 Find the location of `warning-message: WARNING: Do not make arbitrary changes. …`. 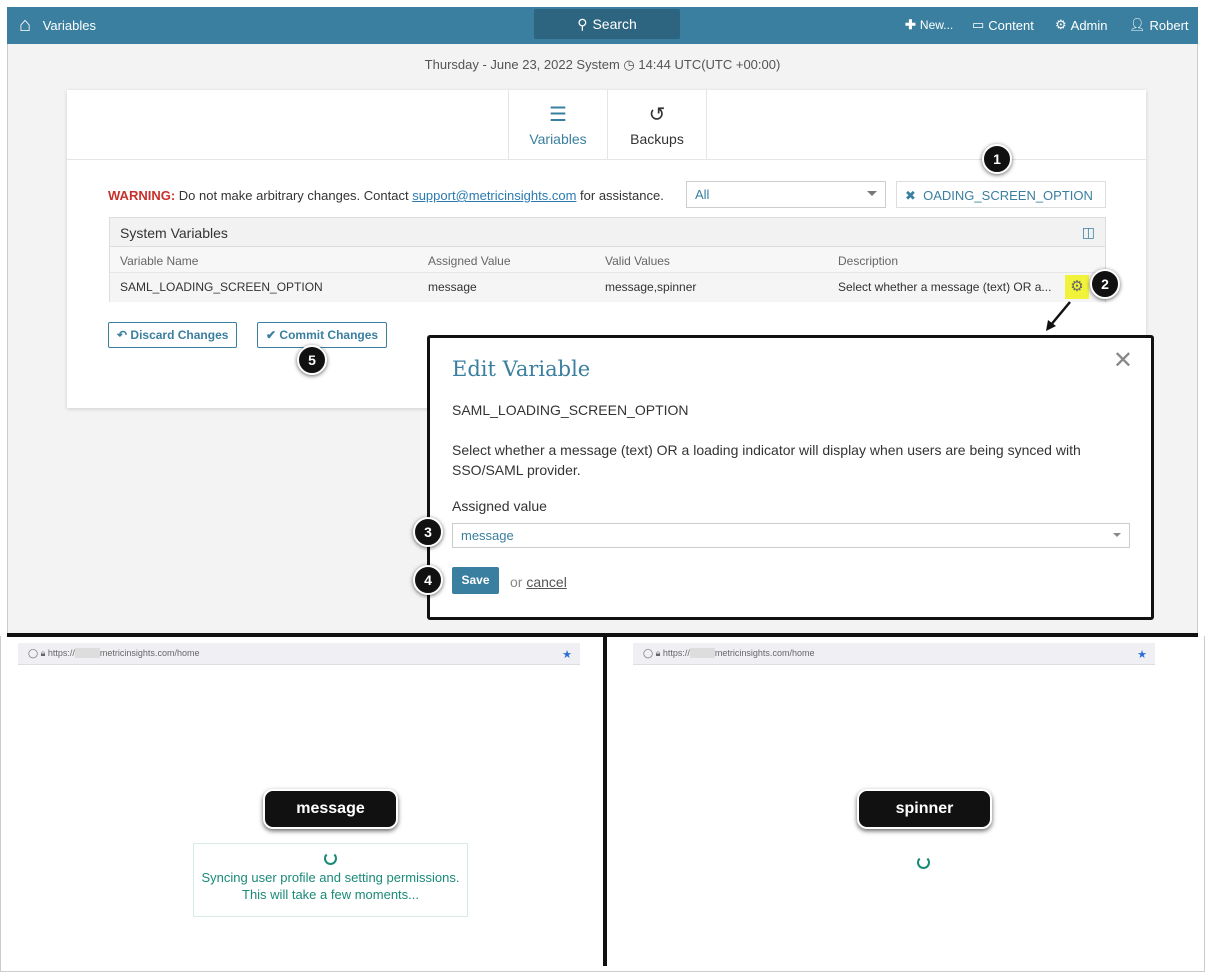

warning-message: WARNING: Do not make arbitrary changes. … is located at coordinates (386, 195).